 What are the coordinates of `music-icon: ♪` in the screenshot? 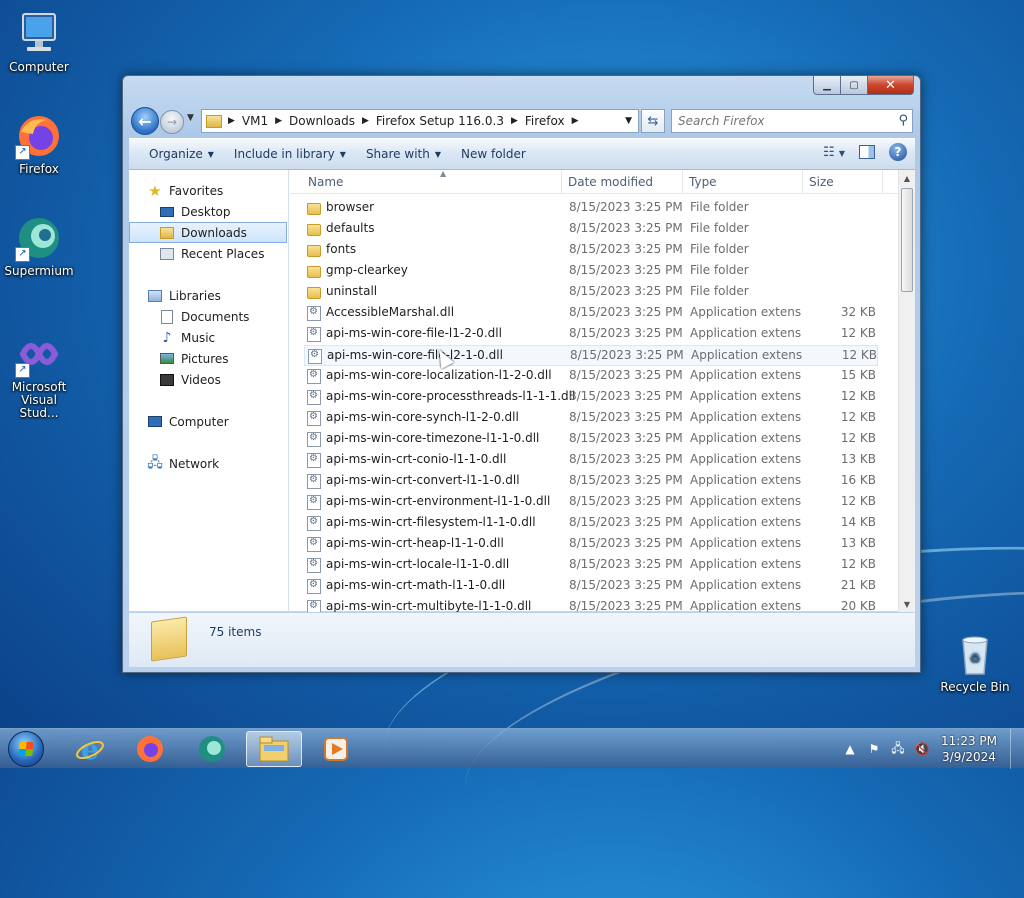 It's located at (167, 337).